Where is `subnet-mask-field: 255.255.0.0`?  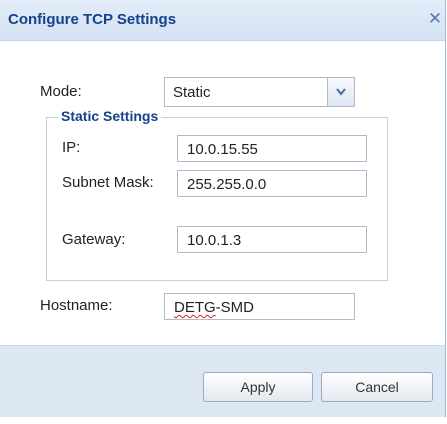 subnet-mask-field: 255.255.0.0 is located at coordinates (272, 183).